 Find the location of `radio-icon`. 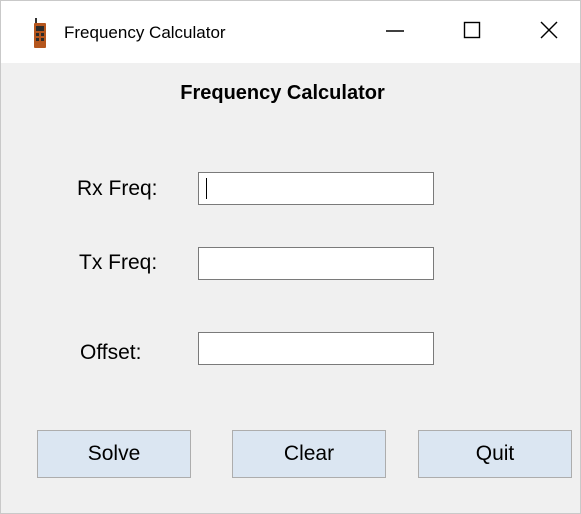

radio-icon is located at coordinates (40, 33).